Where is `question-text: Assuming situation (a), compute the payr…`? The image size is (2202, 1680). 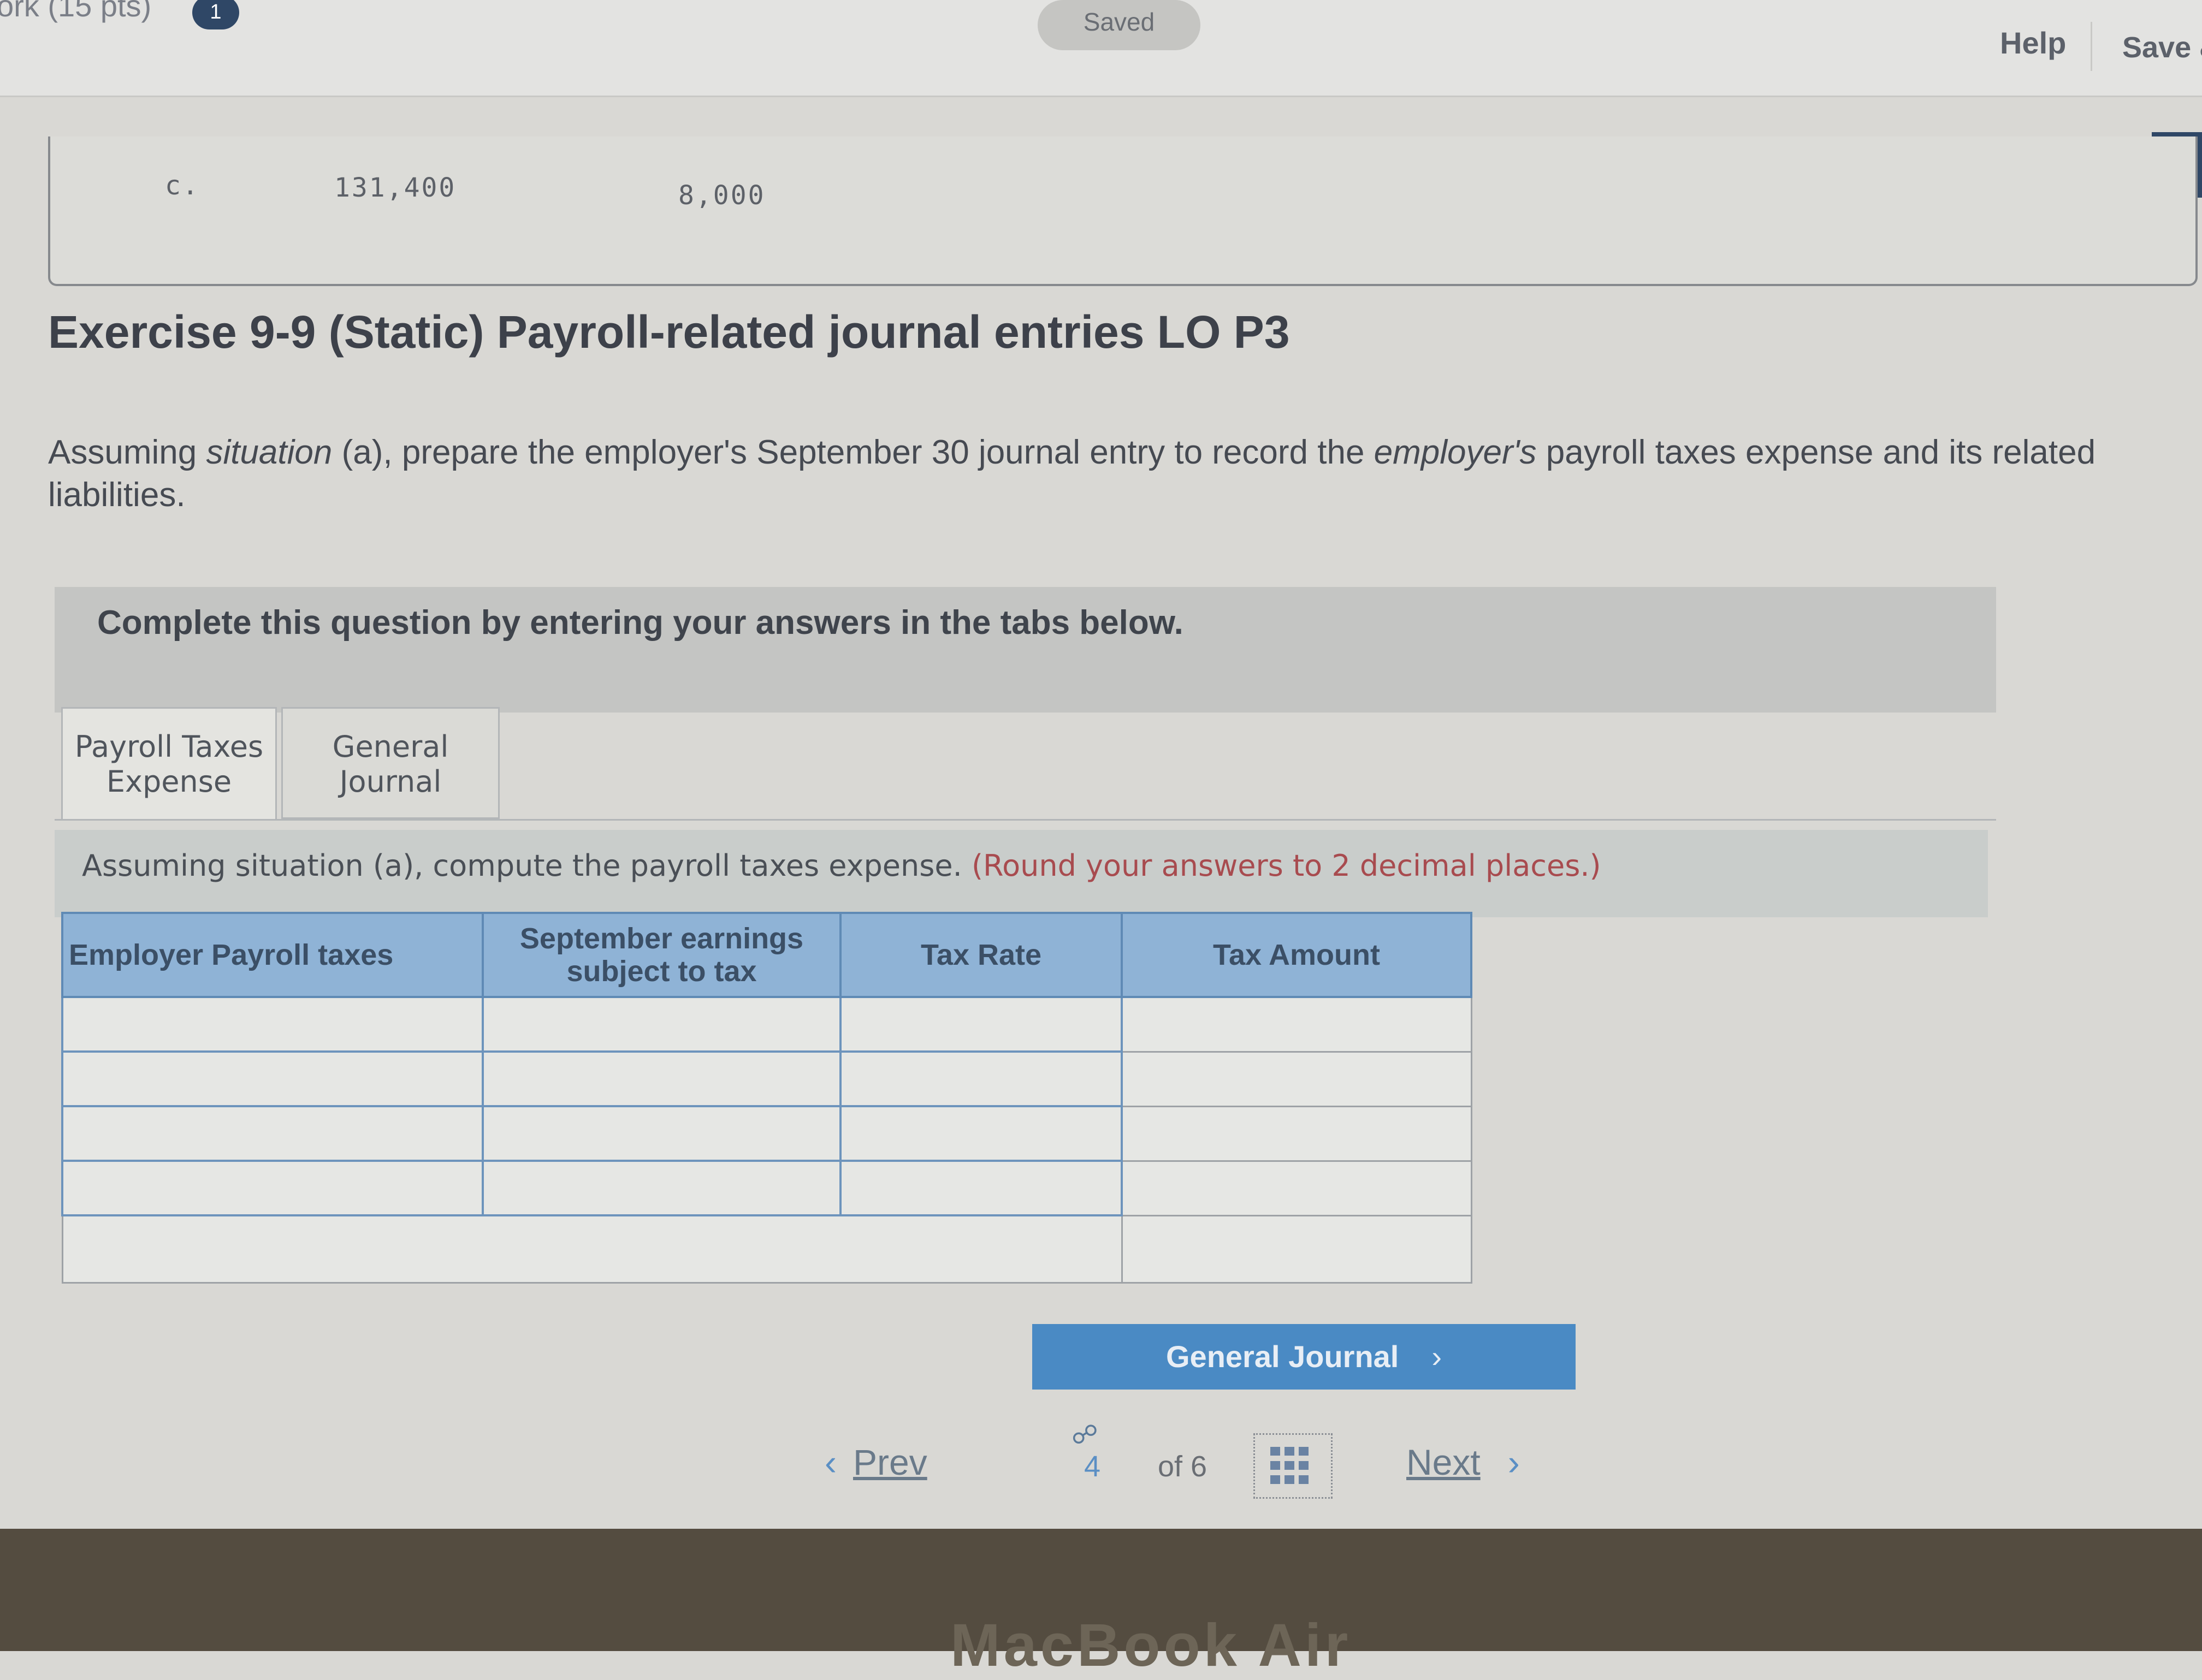 question-text: Assuming situation (a), compute the payr… is located at coordinates (841, 865).